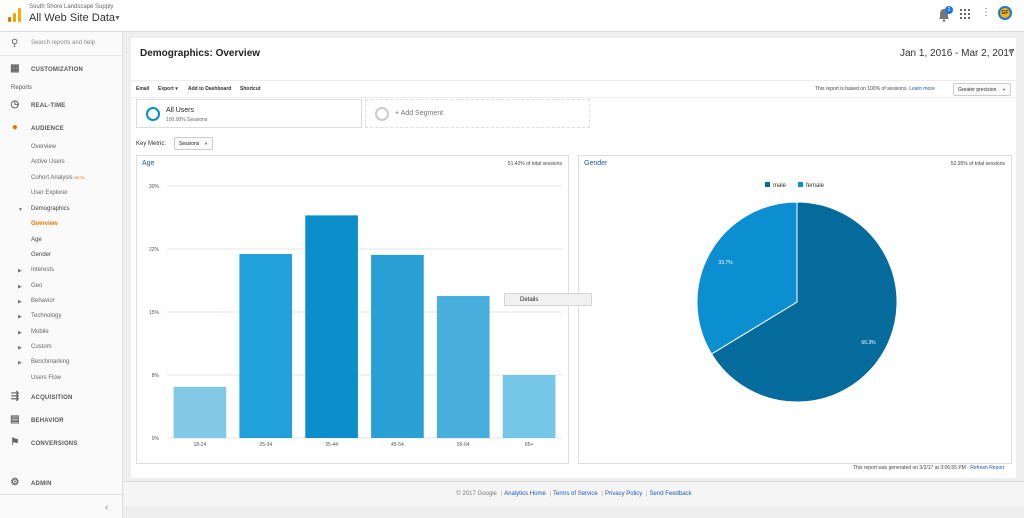 The image size is (1024, 518). I want to click on page-title: Demographics: Overview, so click(200, 53).